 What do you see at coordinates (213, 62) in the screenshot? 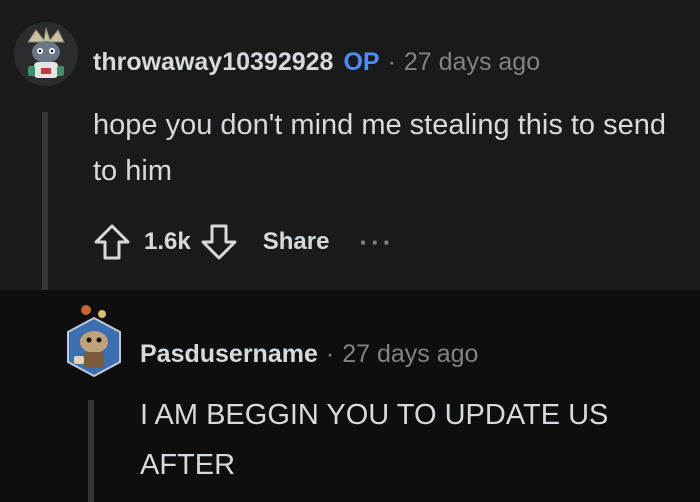
I see `author-link: throwaway10392928` at bounding box center [213, 62].